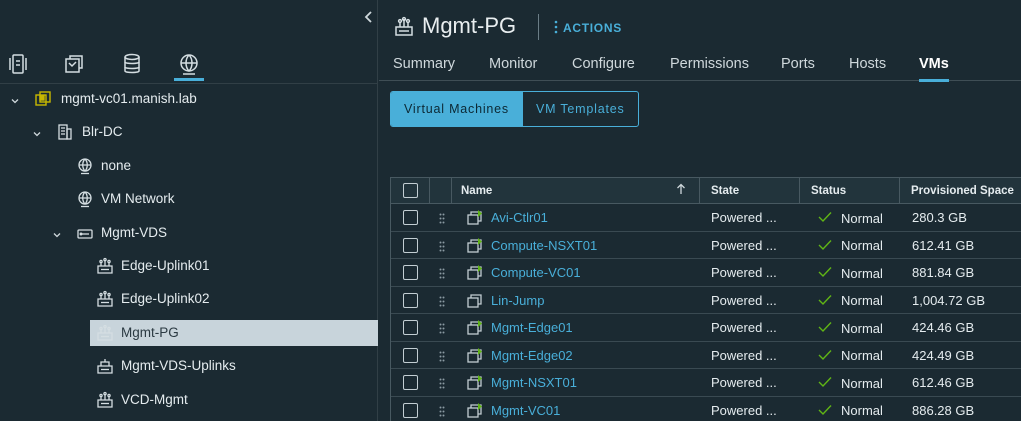 This screenshot has width=1021, height=421. Describe the element at coordinates (85, 199) in the screenshot. I see `network-icon` at that location.